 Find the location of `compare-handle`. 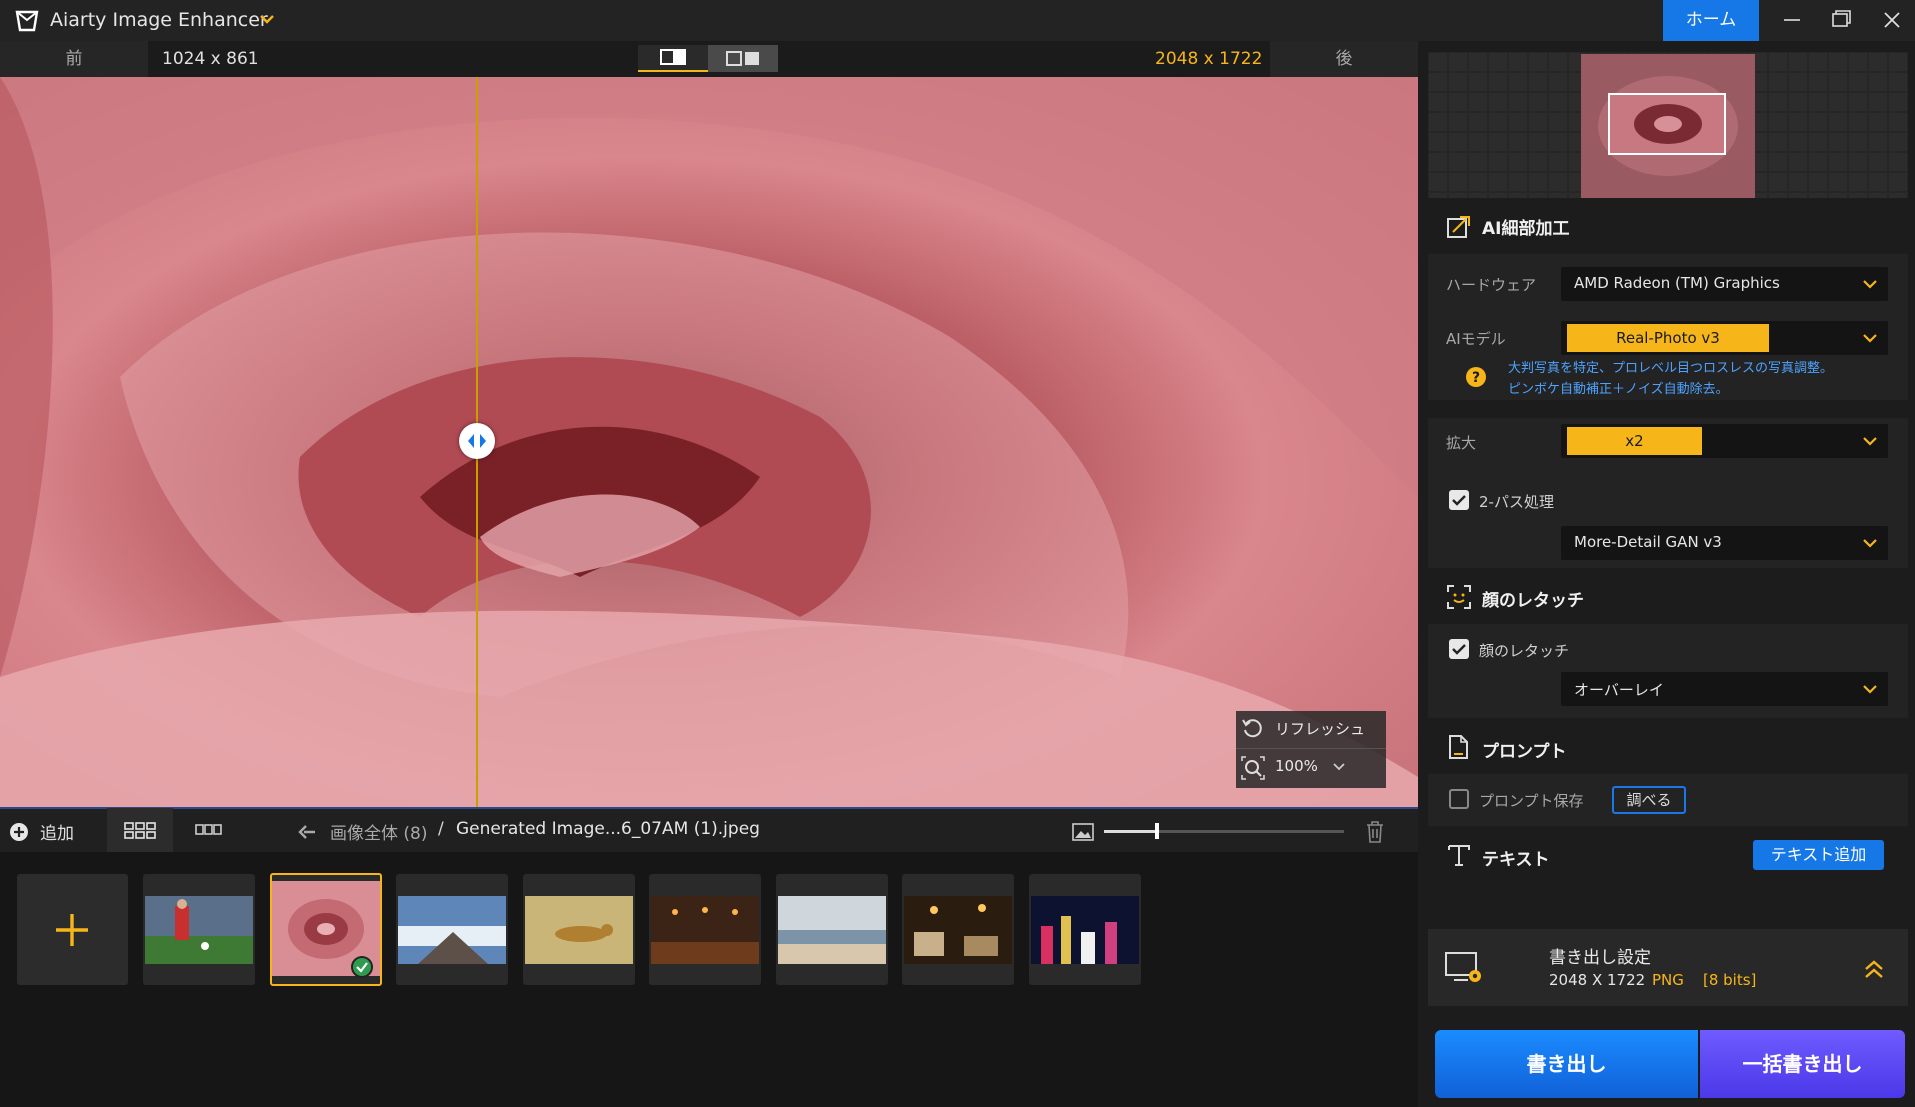

compare-handle is located at coordinates (477, 441).